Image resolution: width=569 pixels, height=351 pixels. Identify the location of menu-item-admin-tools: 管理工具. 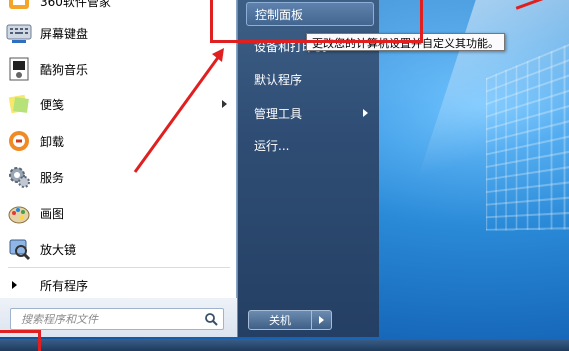
(310, 113).